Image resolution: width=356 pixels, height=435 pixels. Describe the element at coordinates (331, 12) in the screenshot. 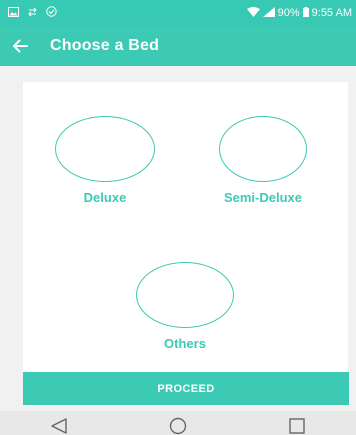

I see `clock: 9:55 AM` at that location.